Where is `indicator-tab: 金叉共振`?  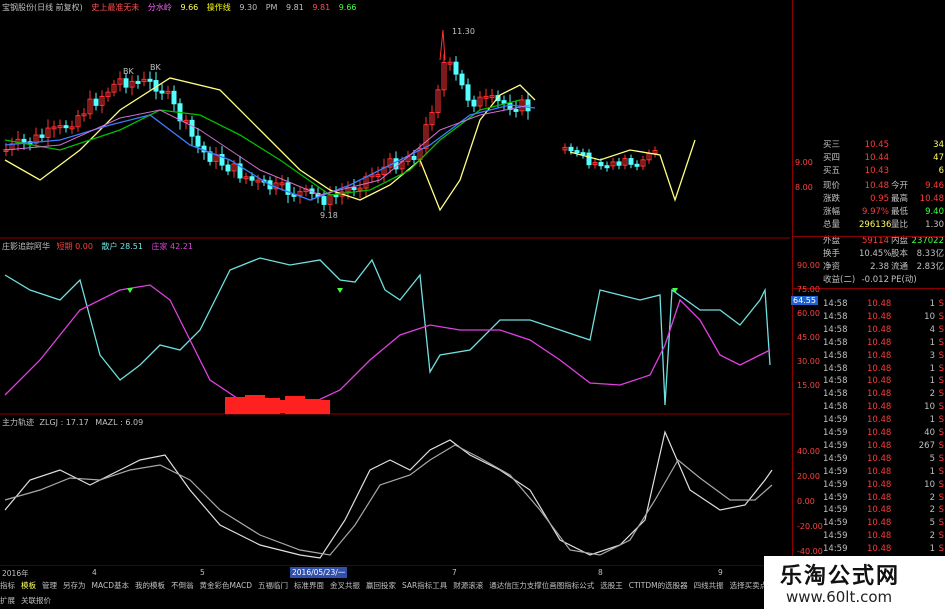
indicator-tab: 金叉共振 is located at coordinates (345, 585).